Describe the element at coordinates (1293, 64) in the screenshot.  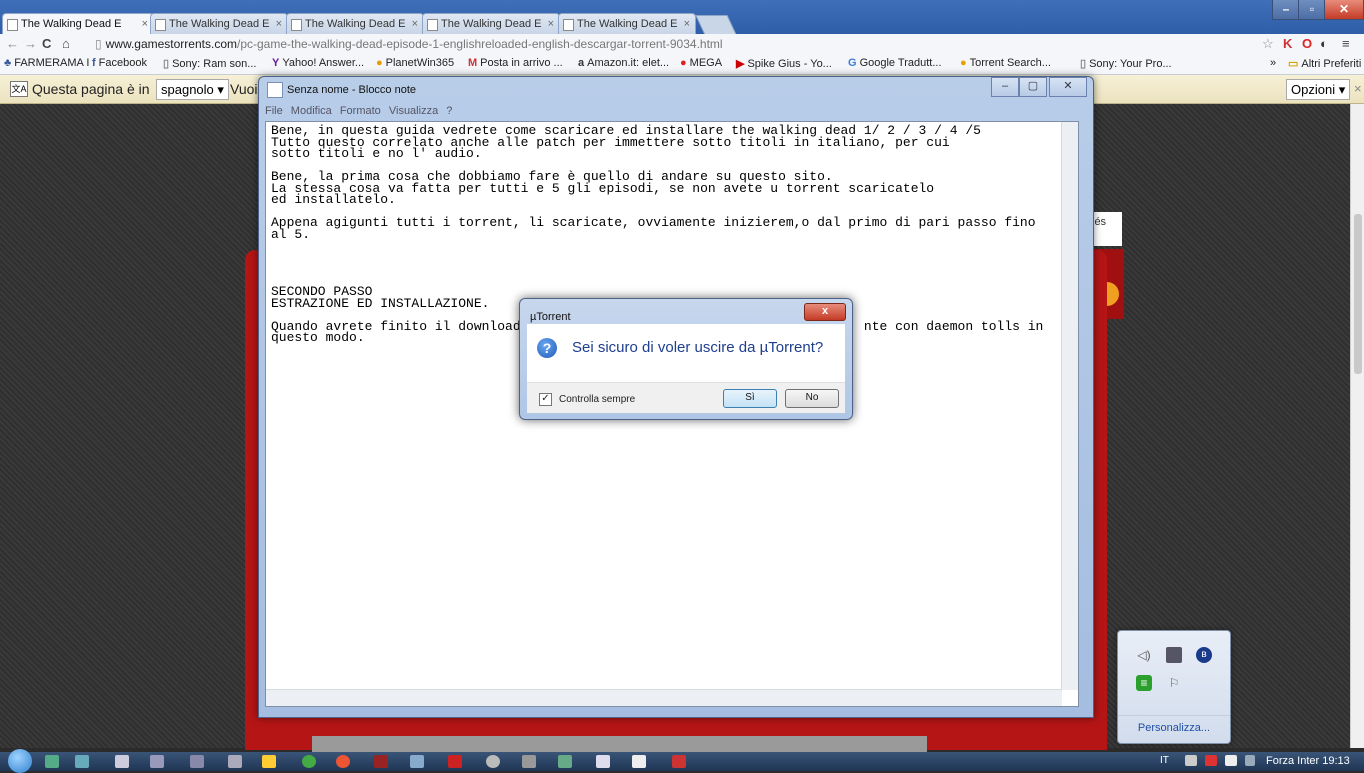
I see `folder-icon: ▭` at that location.